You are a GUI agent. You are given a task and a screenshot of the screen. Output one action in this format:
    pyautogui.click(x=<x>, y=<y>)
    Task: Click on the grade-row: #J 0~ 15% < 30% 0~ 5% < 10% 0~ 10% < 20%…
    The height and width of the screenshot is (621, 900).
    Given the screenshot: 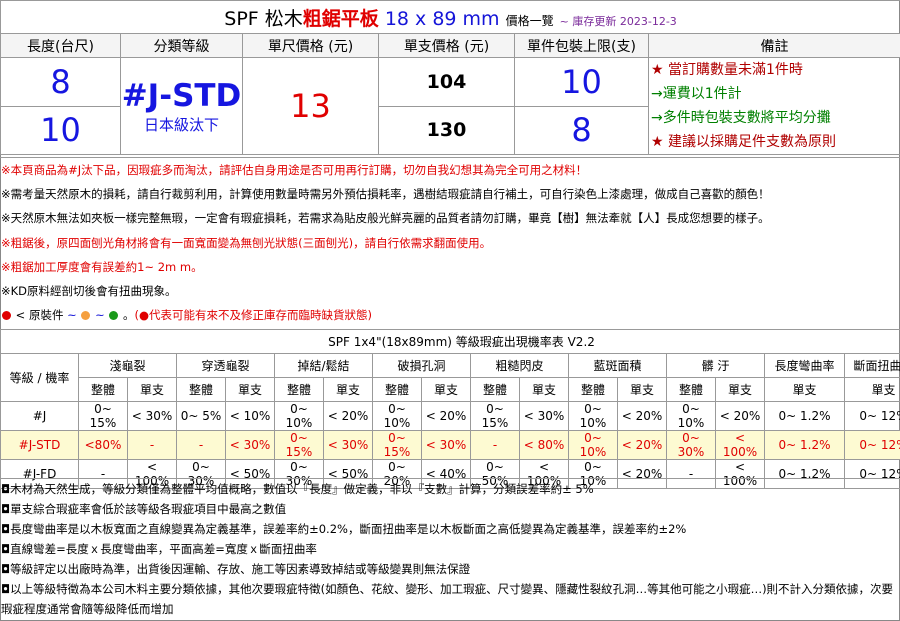 What is the action you would take?
    pyautogui.click(x=450, y=416)
    